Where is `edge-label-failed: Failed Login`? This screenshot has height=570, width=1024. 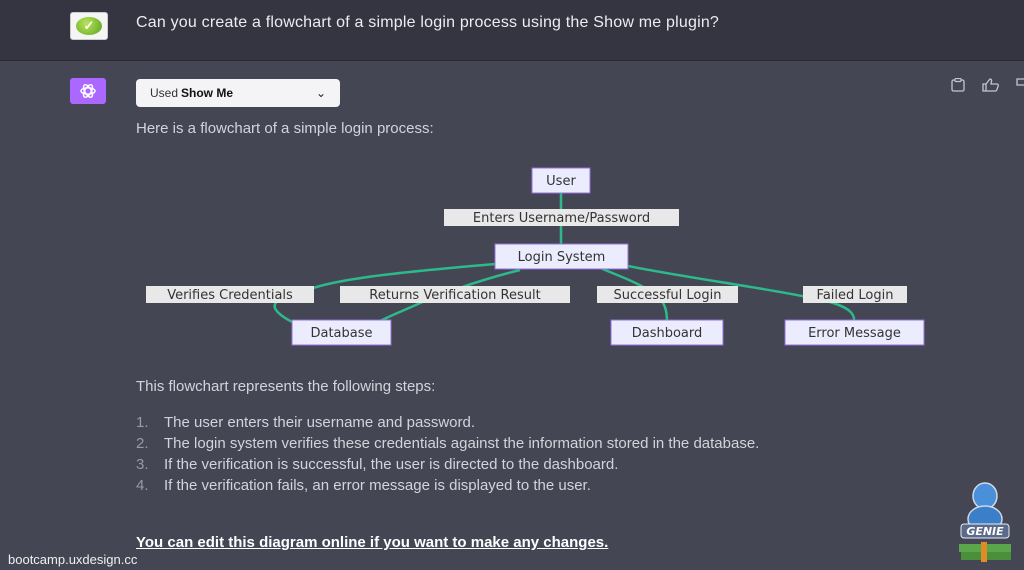 edge-label-failed: Failed Login is located at coordinates (855, 294).